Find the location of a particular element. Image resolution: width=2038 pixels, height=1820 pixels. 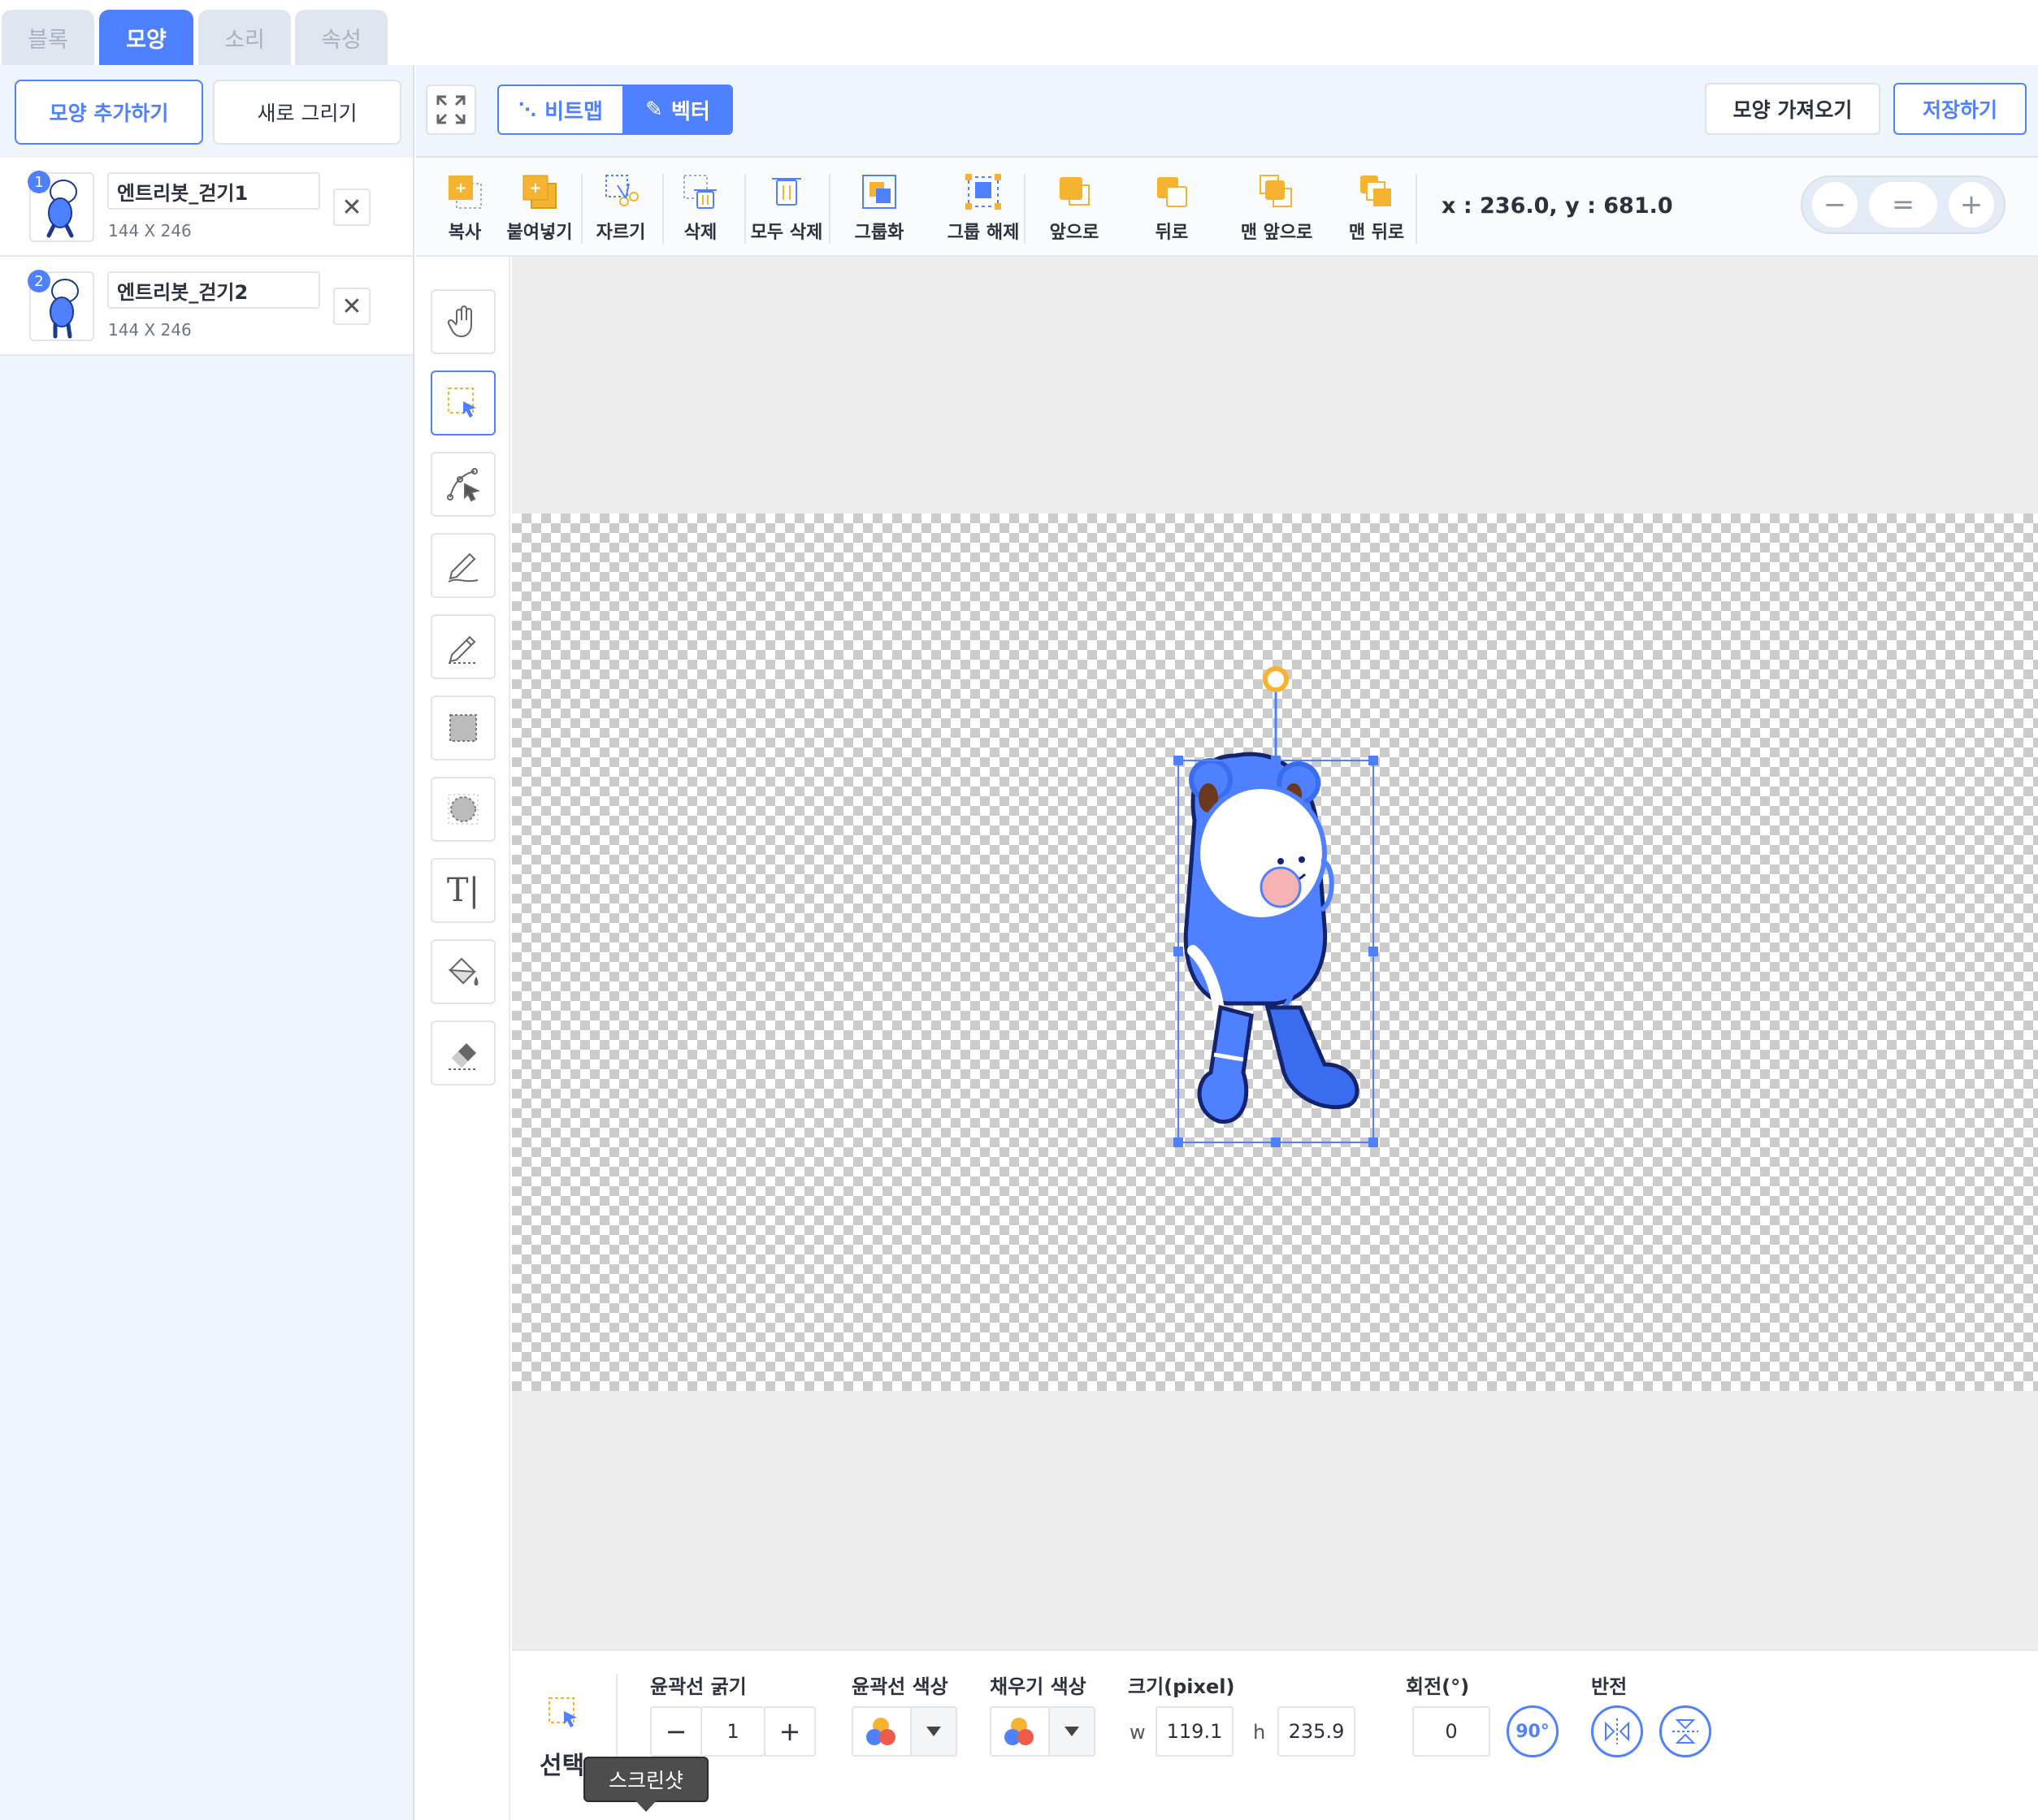

text-icon: T| is located at coordinates (463, 890).